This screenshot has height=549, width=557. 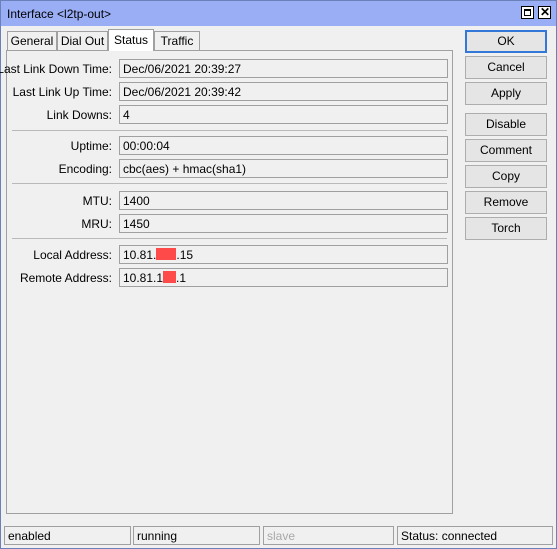 What do you see at coordinates (96, 224) in the screenshot?
I see `mru-label: MRU:` at bounding box center [96, 224].